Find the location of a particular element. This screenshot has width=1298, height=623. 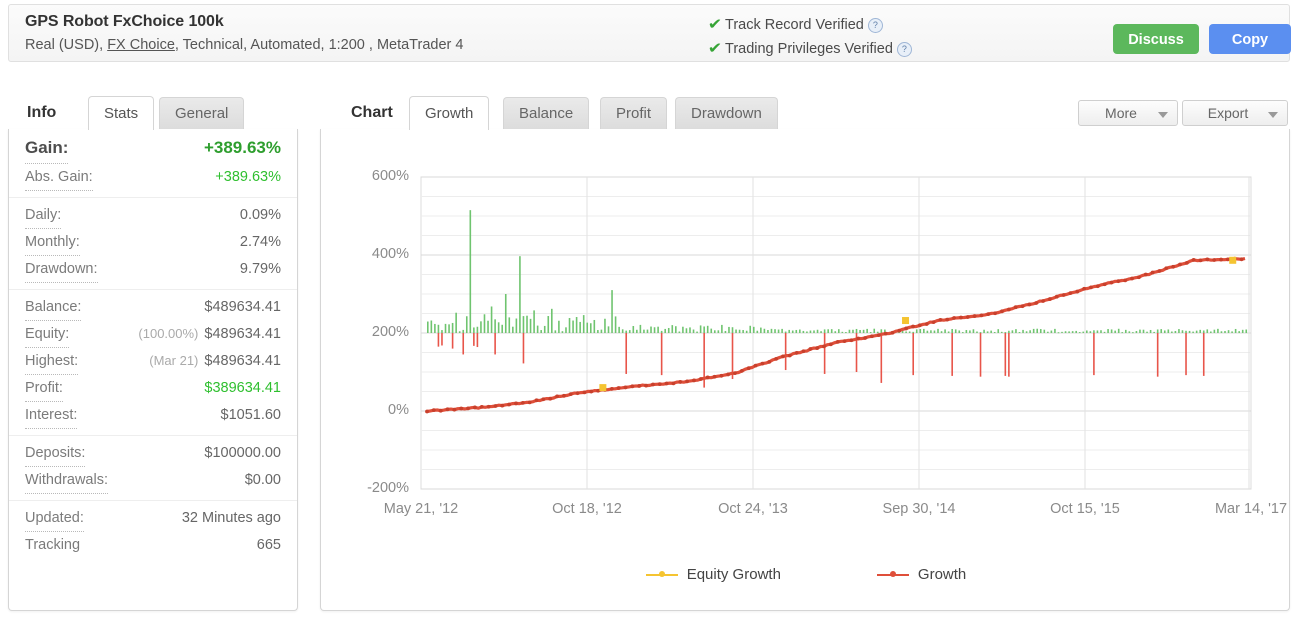

stat-subvalue: (Mar 21) is located at coordinates (174, 360).